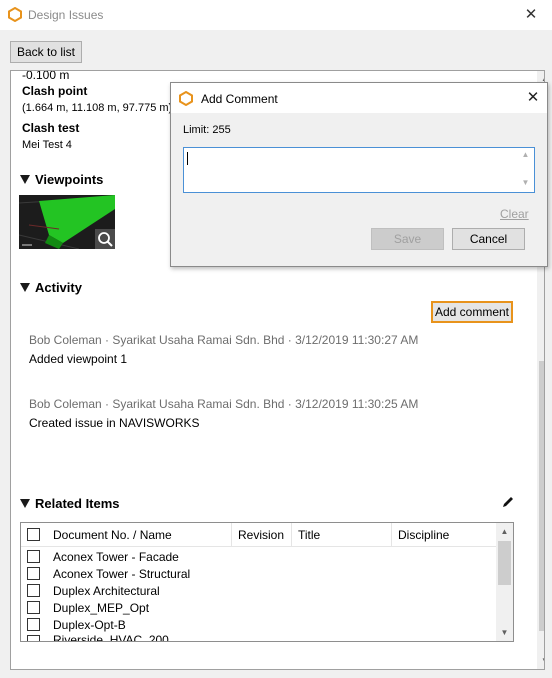  What do you see at coordinates (116, 557) in the screenshot?
I see `document-name: Aconex Tower - Facade` at bounding box center [116, 557].